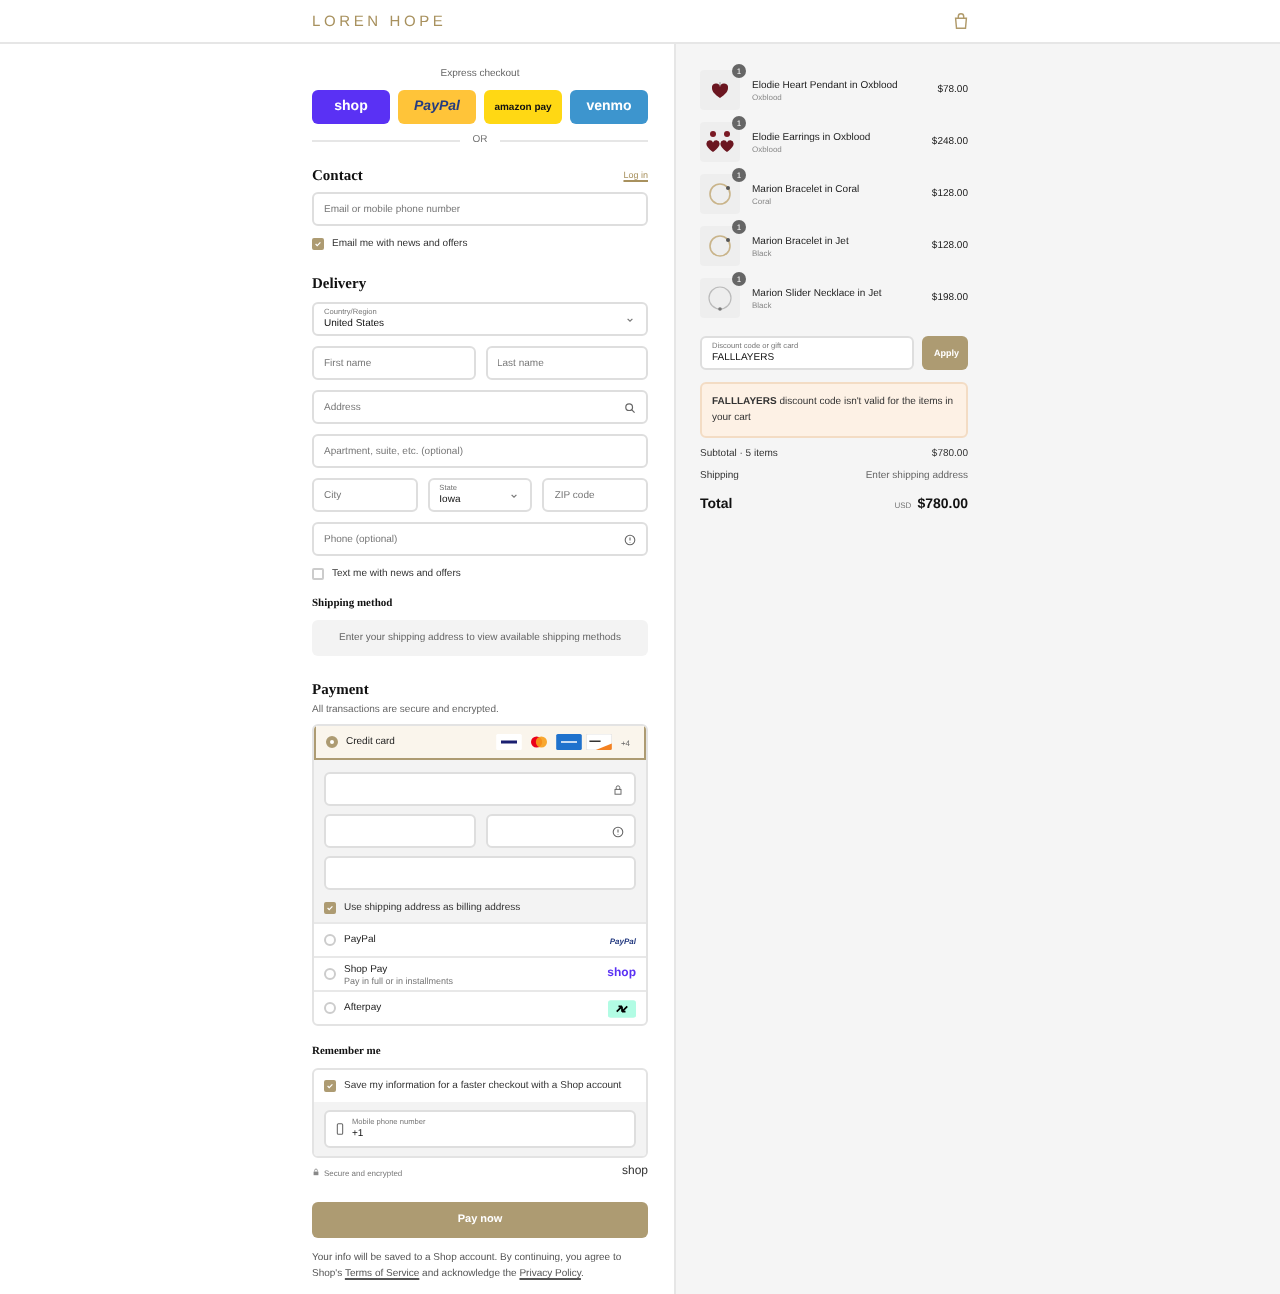 The height and width of the screenshot is (1294, 1280). What do you see at coordinates (630, 407) in the screenshot?
I see `search-icon` at bounding box center [630, 407].